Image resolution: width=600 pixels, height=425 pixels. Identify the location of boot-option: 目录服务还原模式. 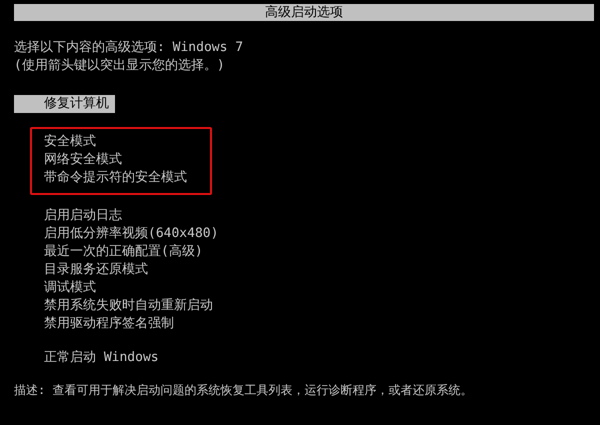
(84, 270).